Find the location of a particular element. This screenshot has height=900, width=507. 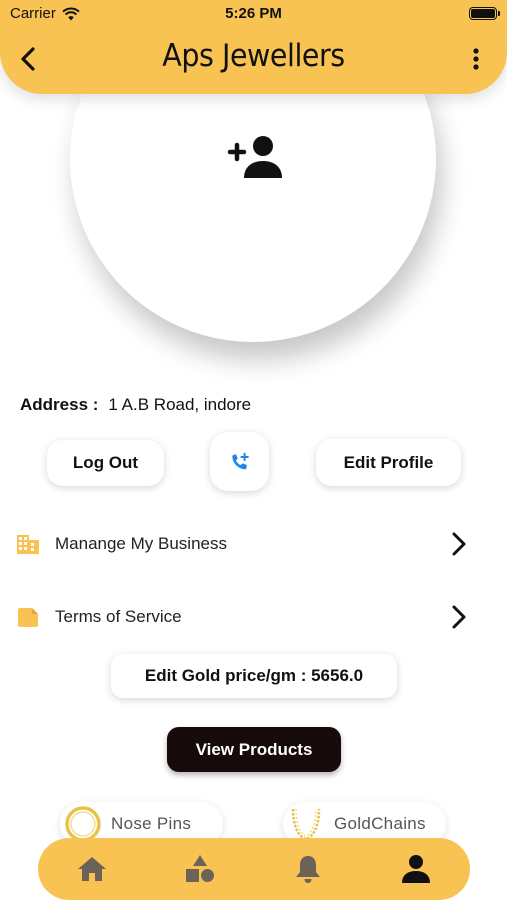

status-time: 5:26 PM is located at coordinates (253, 13).